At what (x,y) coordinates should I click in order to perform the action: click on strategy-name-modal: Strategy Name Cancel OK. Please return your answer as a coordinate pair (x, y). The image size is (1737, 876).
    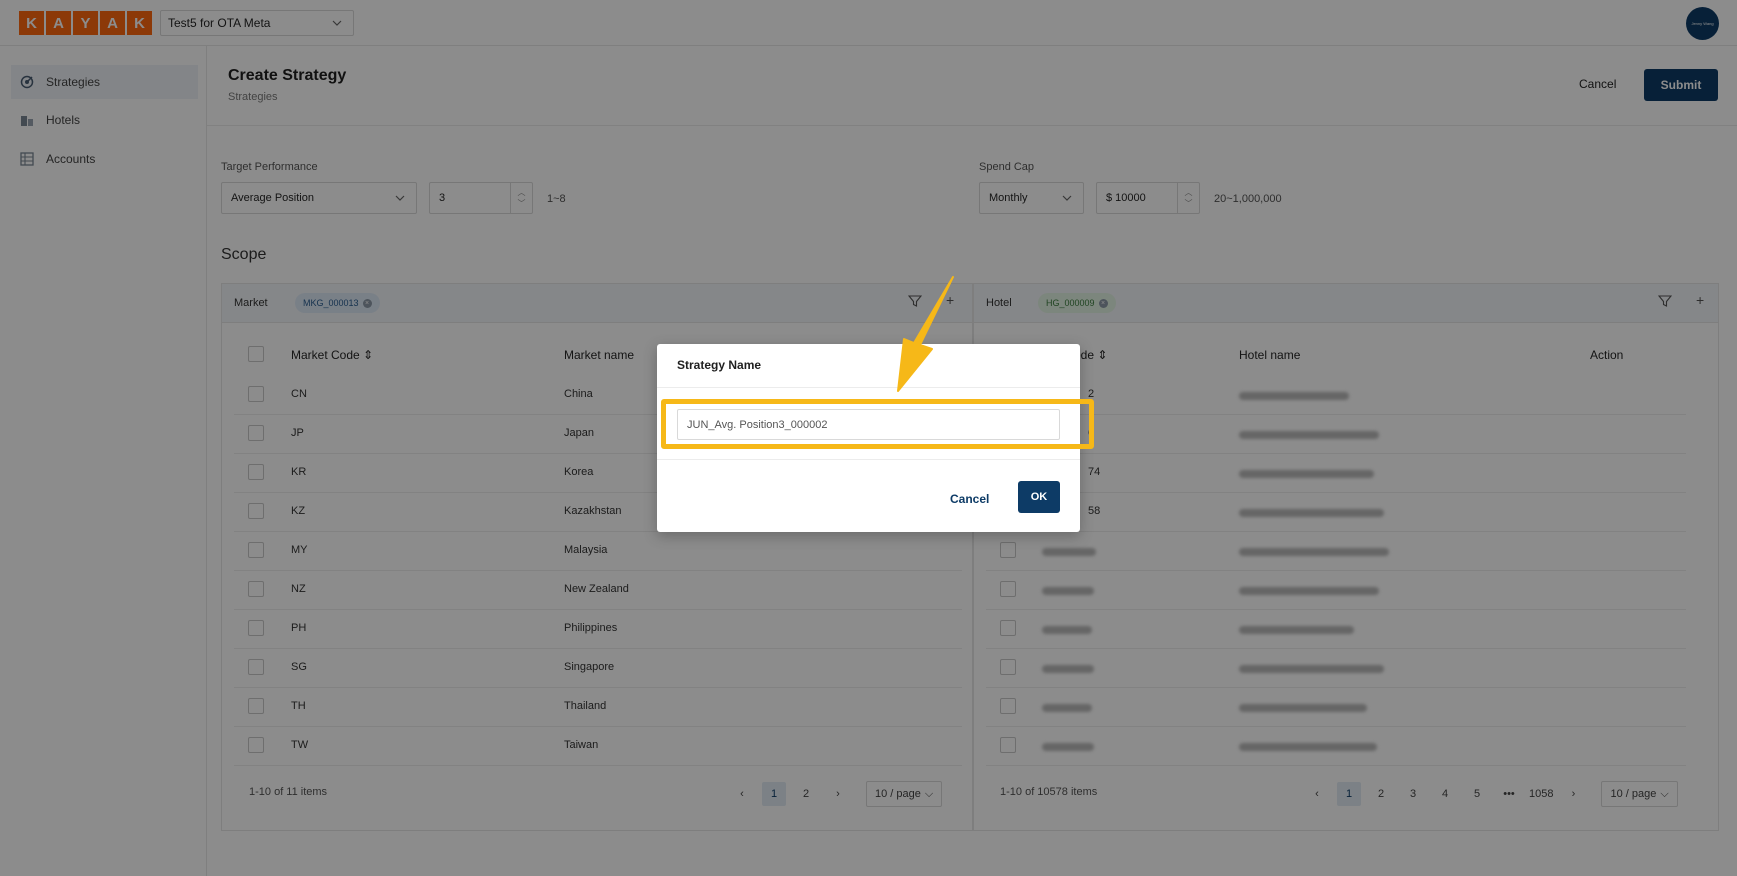
    Looking at the image, I should click on (875, 438).